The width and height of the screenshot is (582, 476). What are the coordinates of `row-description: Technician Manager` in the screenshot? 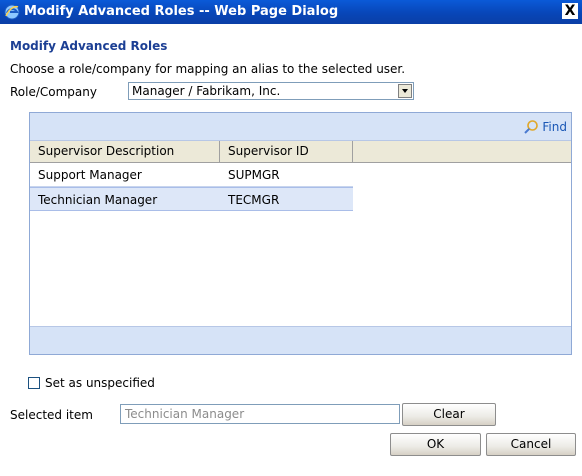 It's located at (98, 200).